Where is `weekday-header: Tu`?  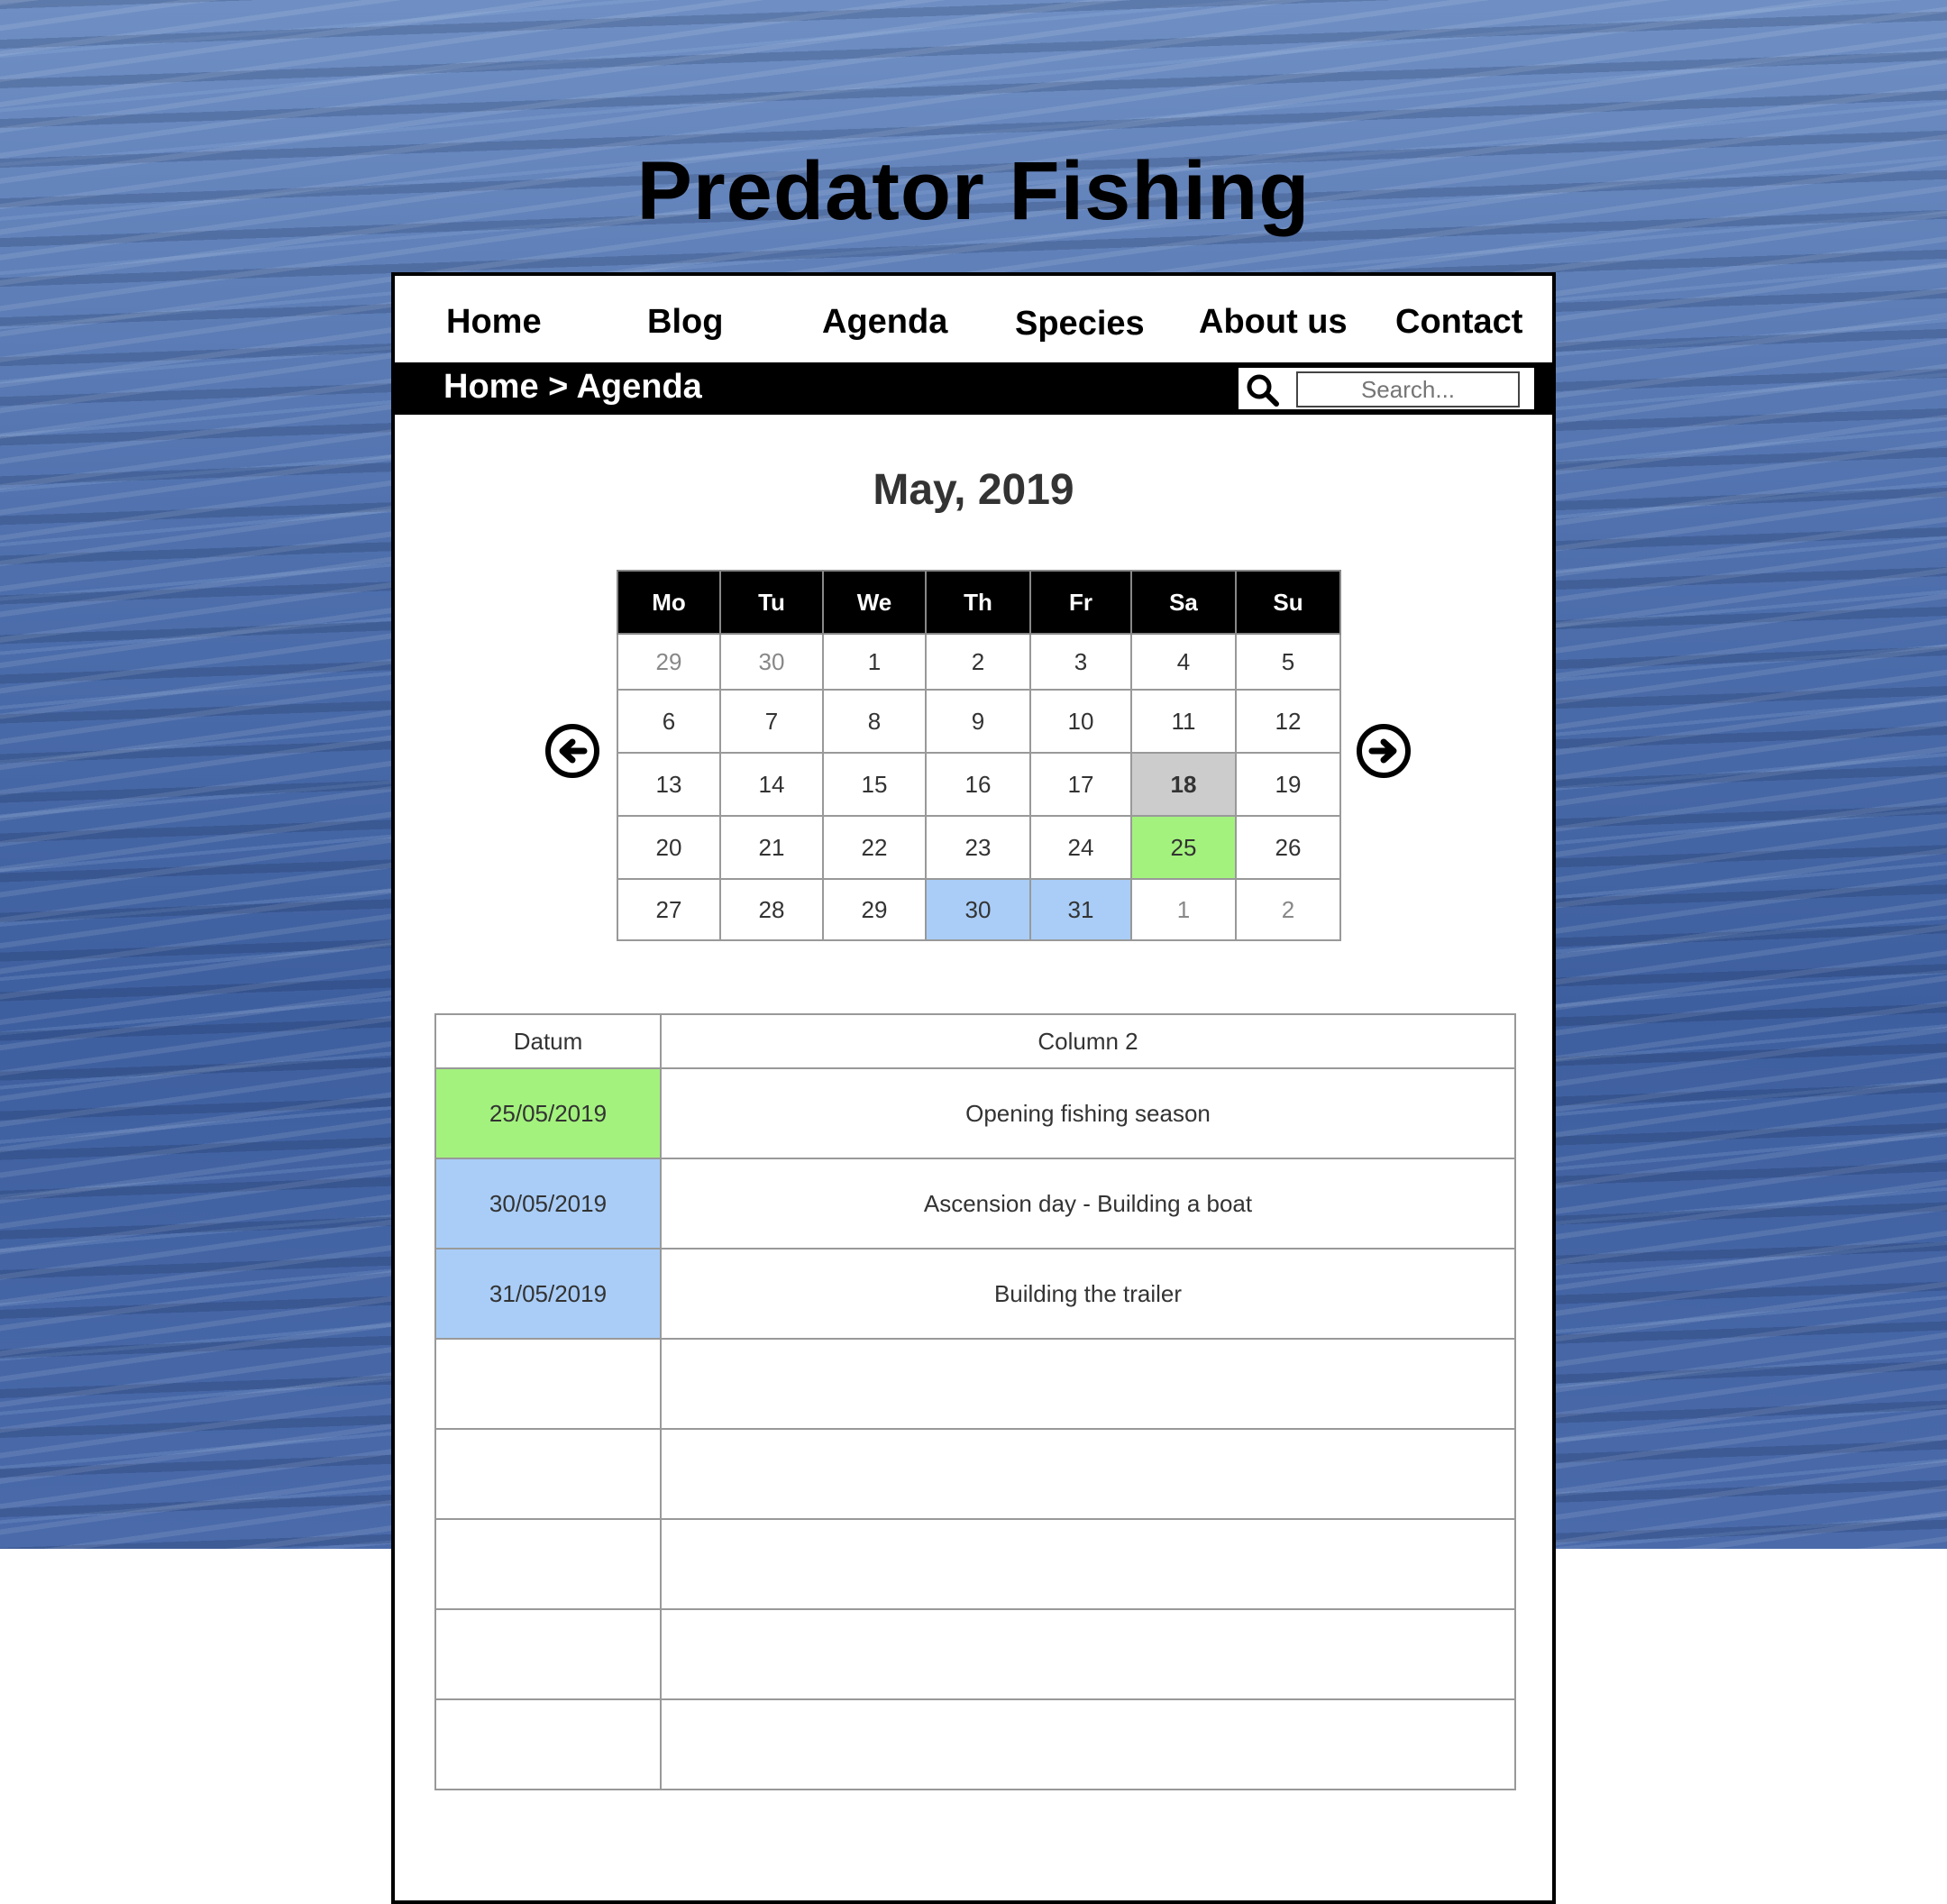 weekday-header: Tu is located at coordinates (771, 602).